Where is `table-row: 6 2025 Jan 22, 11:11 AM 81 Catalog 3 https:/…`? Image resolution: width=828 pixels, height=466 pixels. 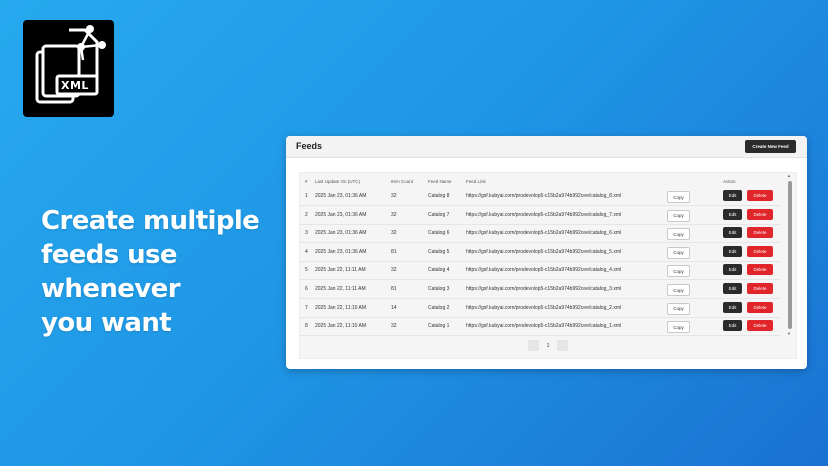
table-row: 6 2025 Jan 22, 11:11 AM 81 Catalog 3 https:/… is located at coordinates (540, 289).